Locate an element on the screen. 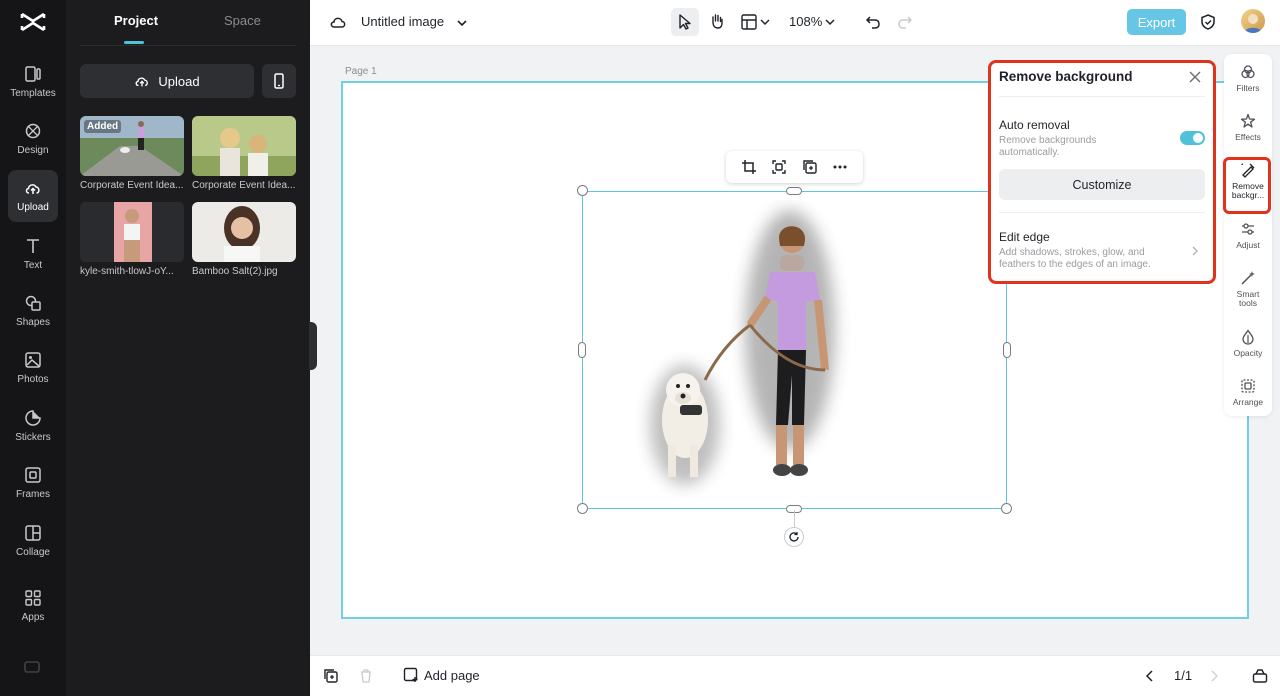  auto-removal-description: Remove backgrounds automatically. is located at coordinates (1048, 146).